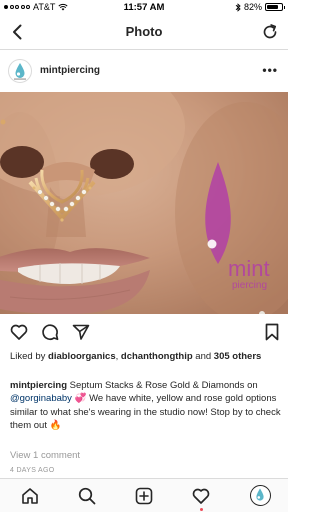  What do you see at coordinates (238, 356) in the screenshot?
I see `likes-others: 305 others` at bounding box center [238, 356].